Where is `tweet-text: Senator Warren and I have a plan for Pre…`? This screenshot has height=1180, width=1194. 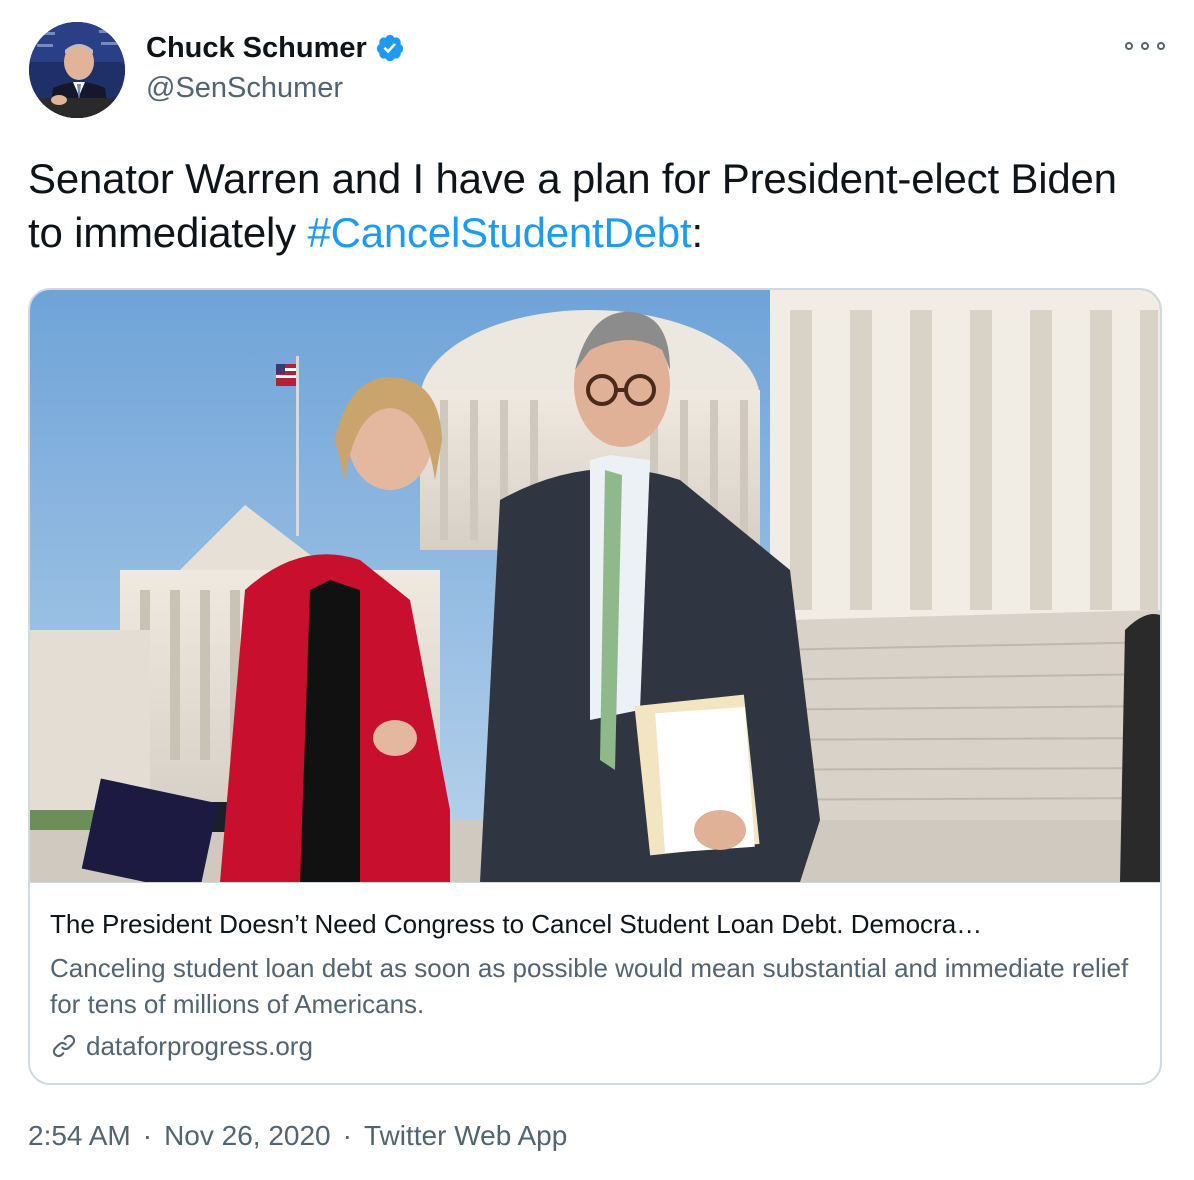
tweet-text: Senator Warren and I have a plan for Pre… is located at coordinates (593, 206).